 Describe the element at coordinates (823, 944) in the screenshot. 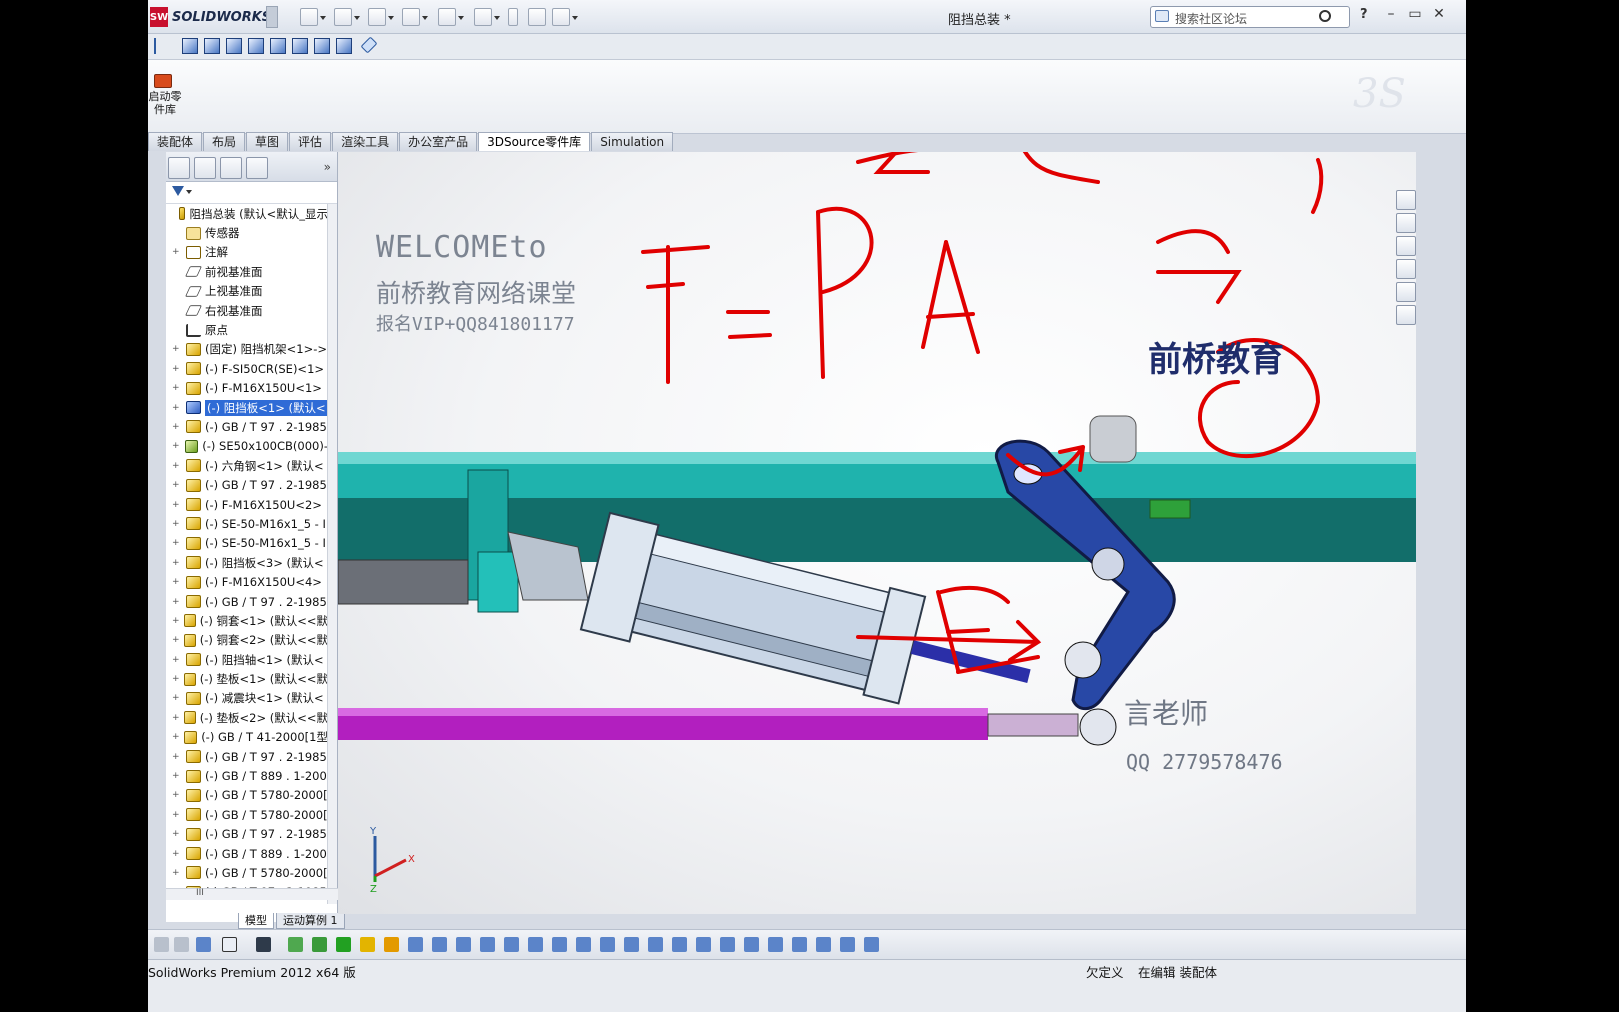

I see `curve-icon` at that location.